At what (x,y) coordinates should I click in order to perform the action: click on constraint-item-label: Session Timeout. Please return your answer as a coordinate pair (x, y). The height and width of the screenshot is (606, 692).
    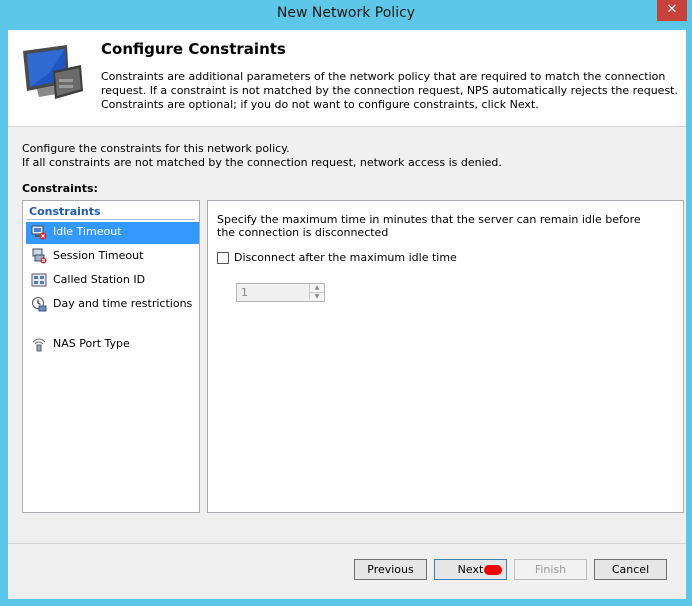
    Looking at the image, I should click on (98, 255).